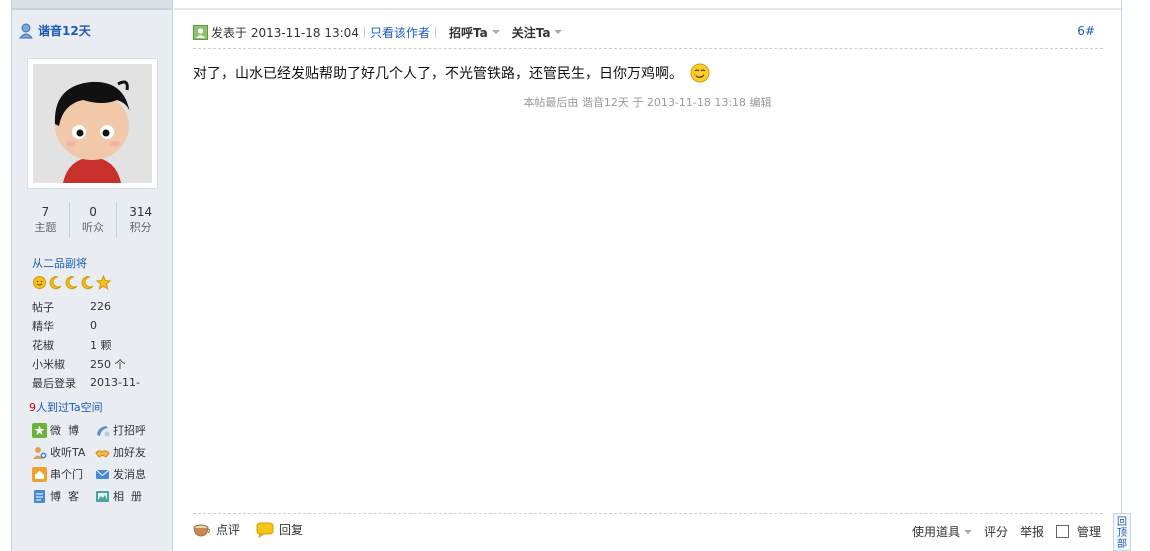 Image resolution: width=1150 pixels, height=551 pixels. What do you see at coordinates (200, 32) in the screenshot?
I see `user-online-icon` at bounding box center [200, 32].